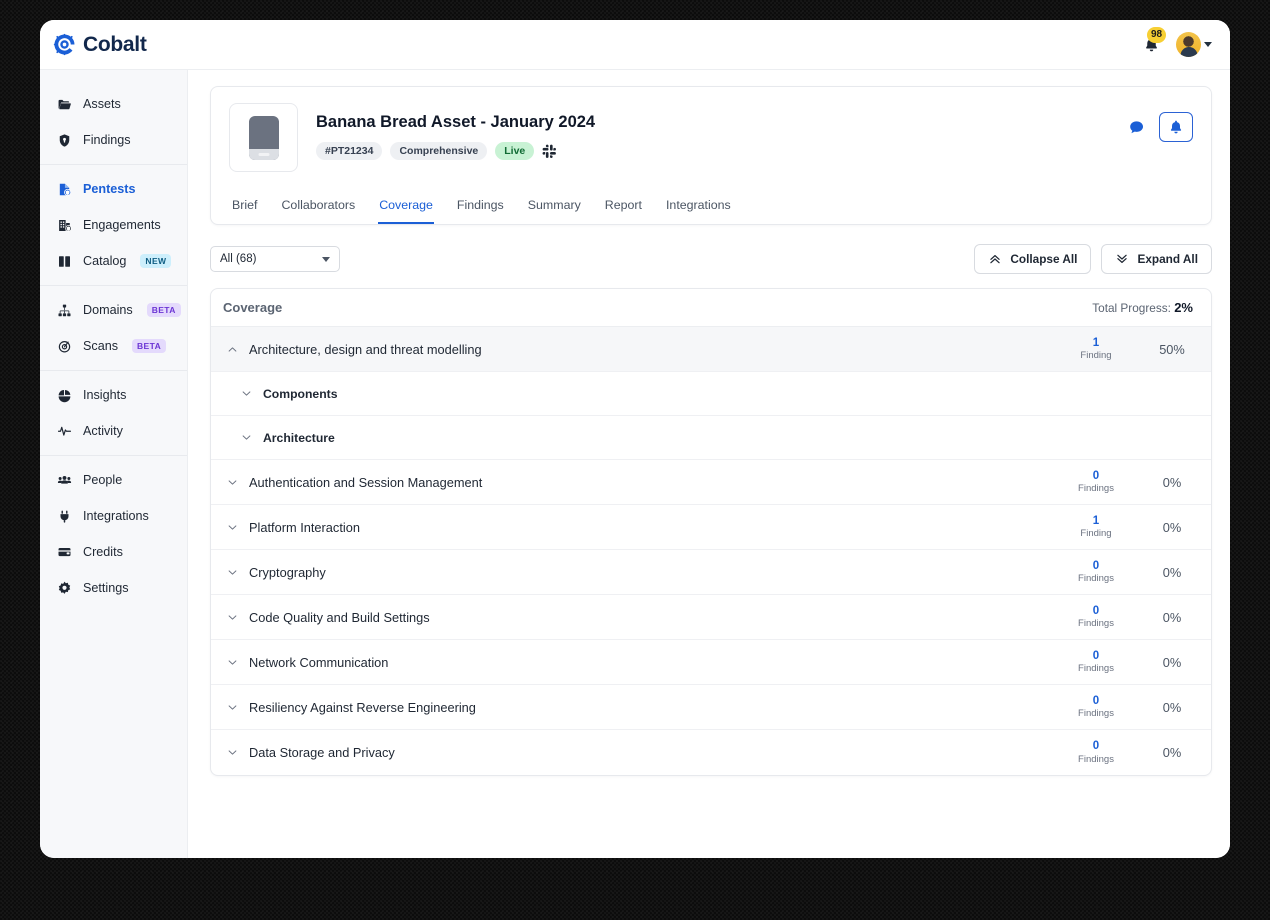 The height and width of the screenshot is (920, 1270). What do you see at coordinates (263, 137) in the screenshot?
I see `asset-thumbnail` at bounding box center [263, 137].